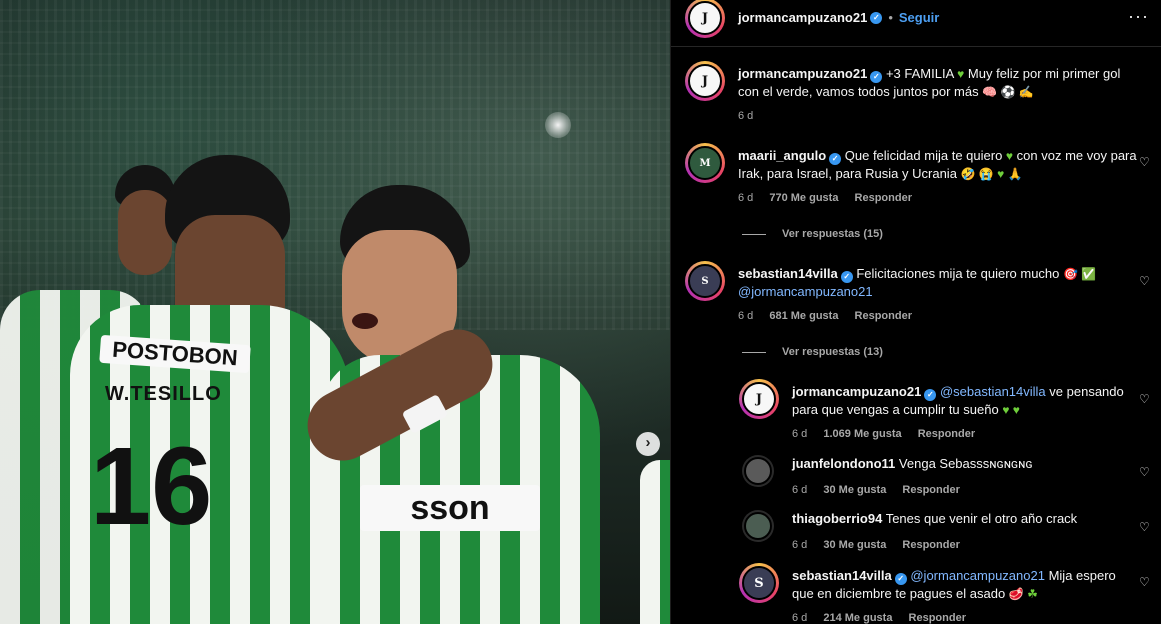 Image resolution: width=1161 pixels, height=624 pixels. What do you see at coordinates (802, 18) in the screenshot?
I see `author-username: jormancampuzano21` at bounding box center [802, 18].